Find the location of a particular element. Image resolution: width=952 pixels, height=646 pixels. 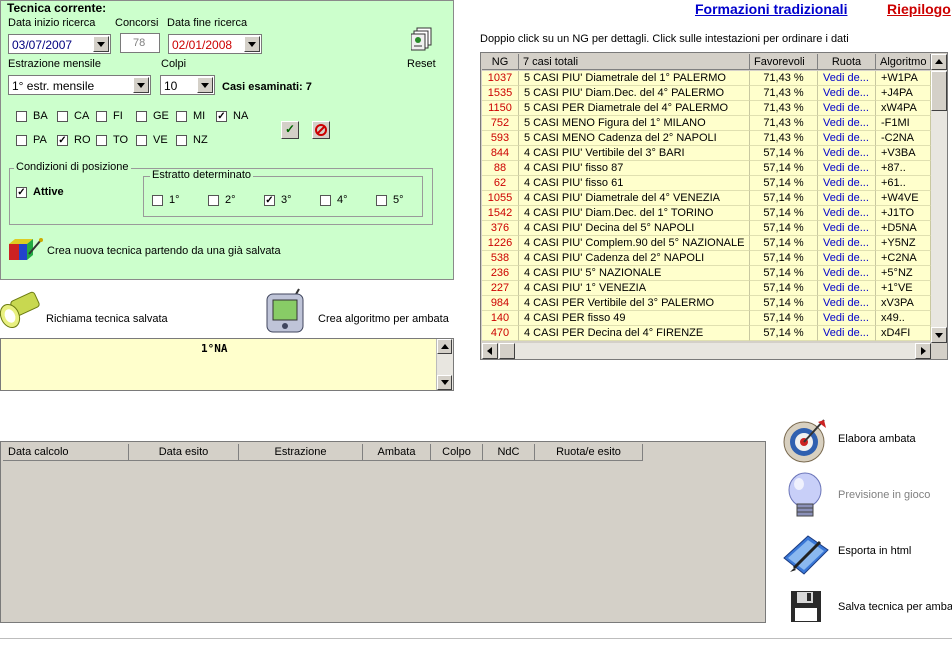

target-icon is located at coordinates (804, 440).